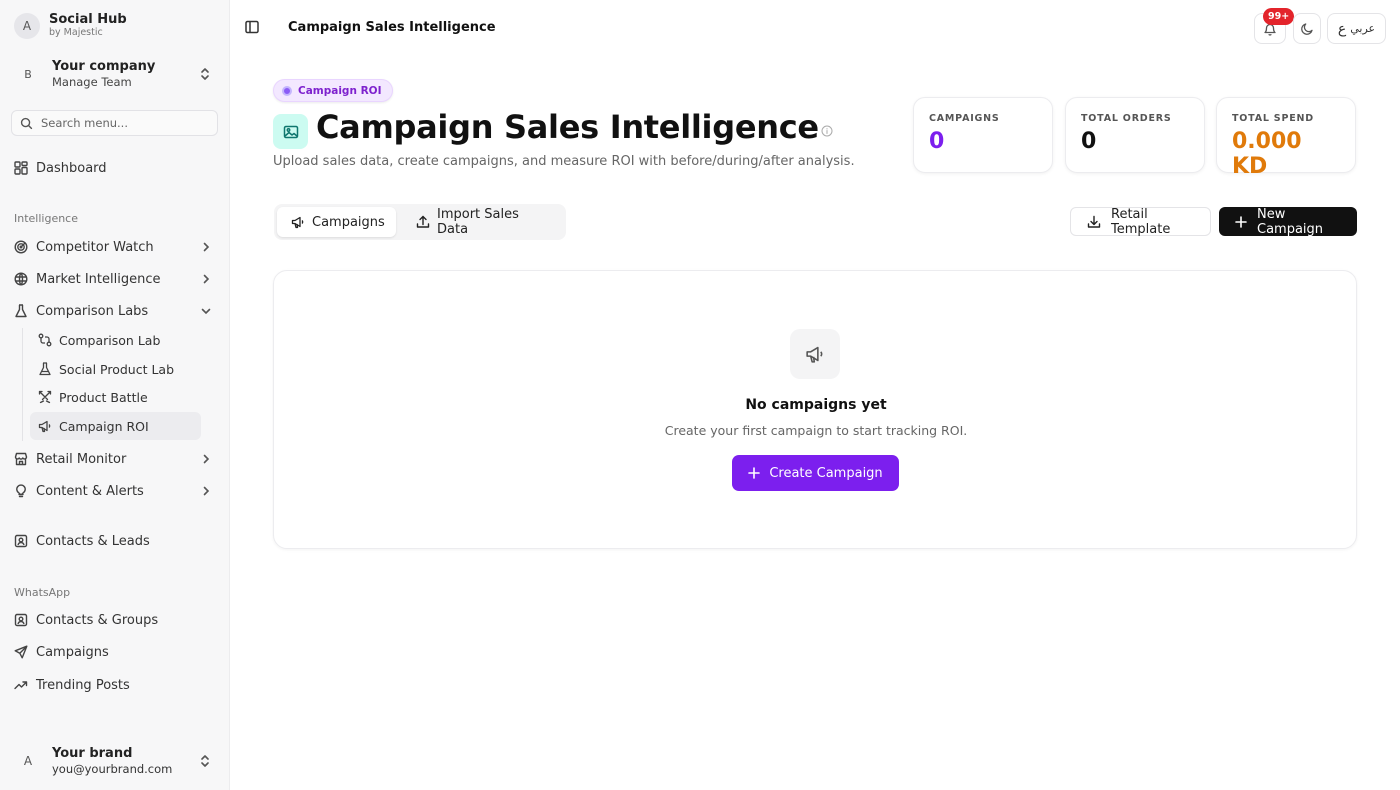 This screenshot has height=790, width=1400. I want to click on company-avatar: B, so click(28, 74).